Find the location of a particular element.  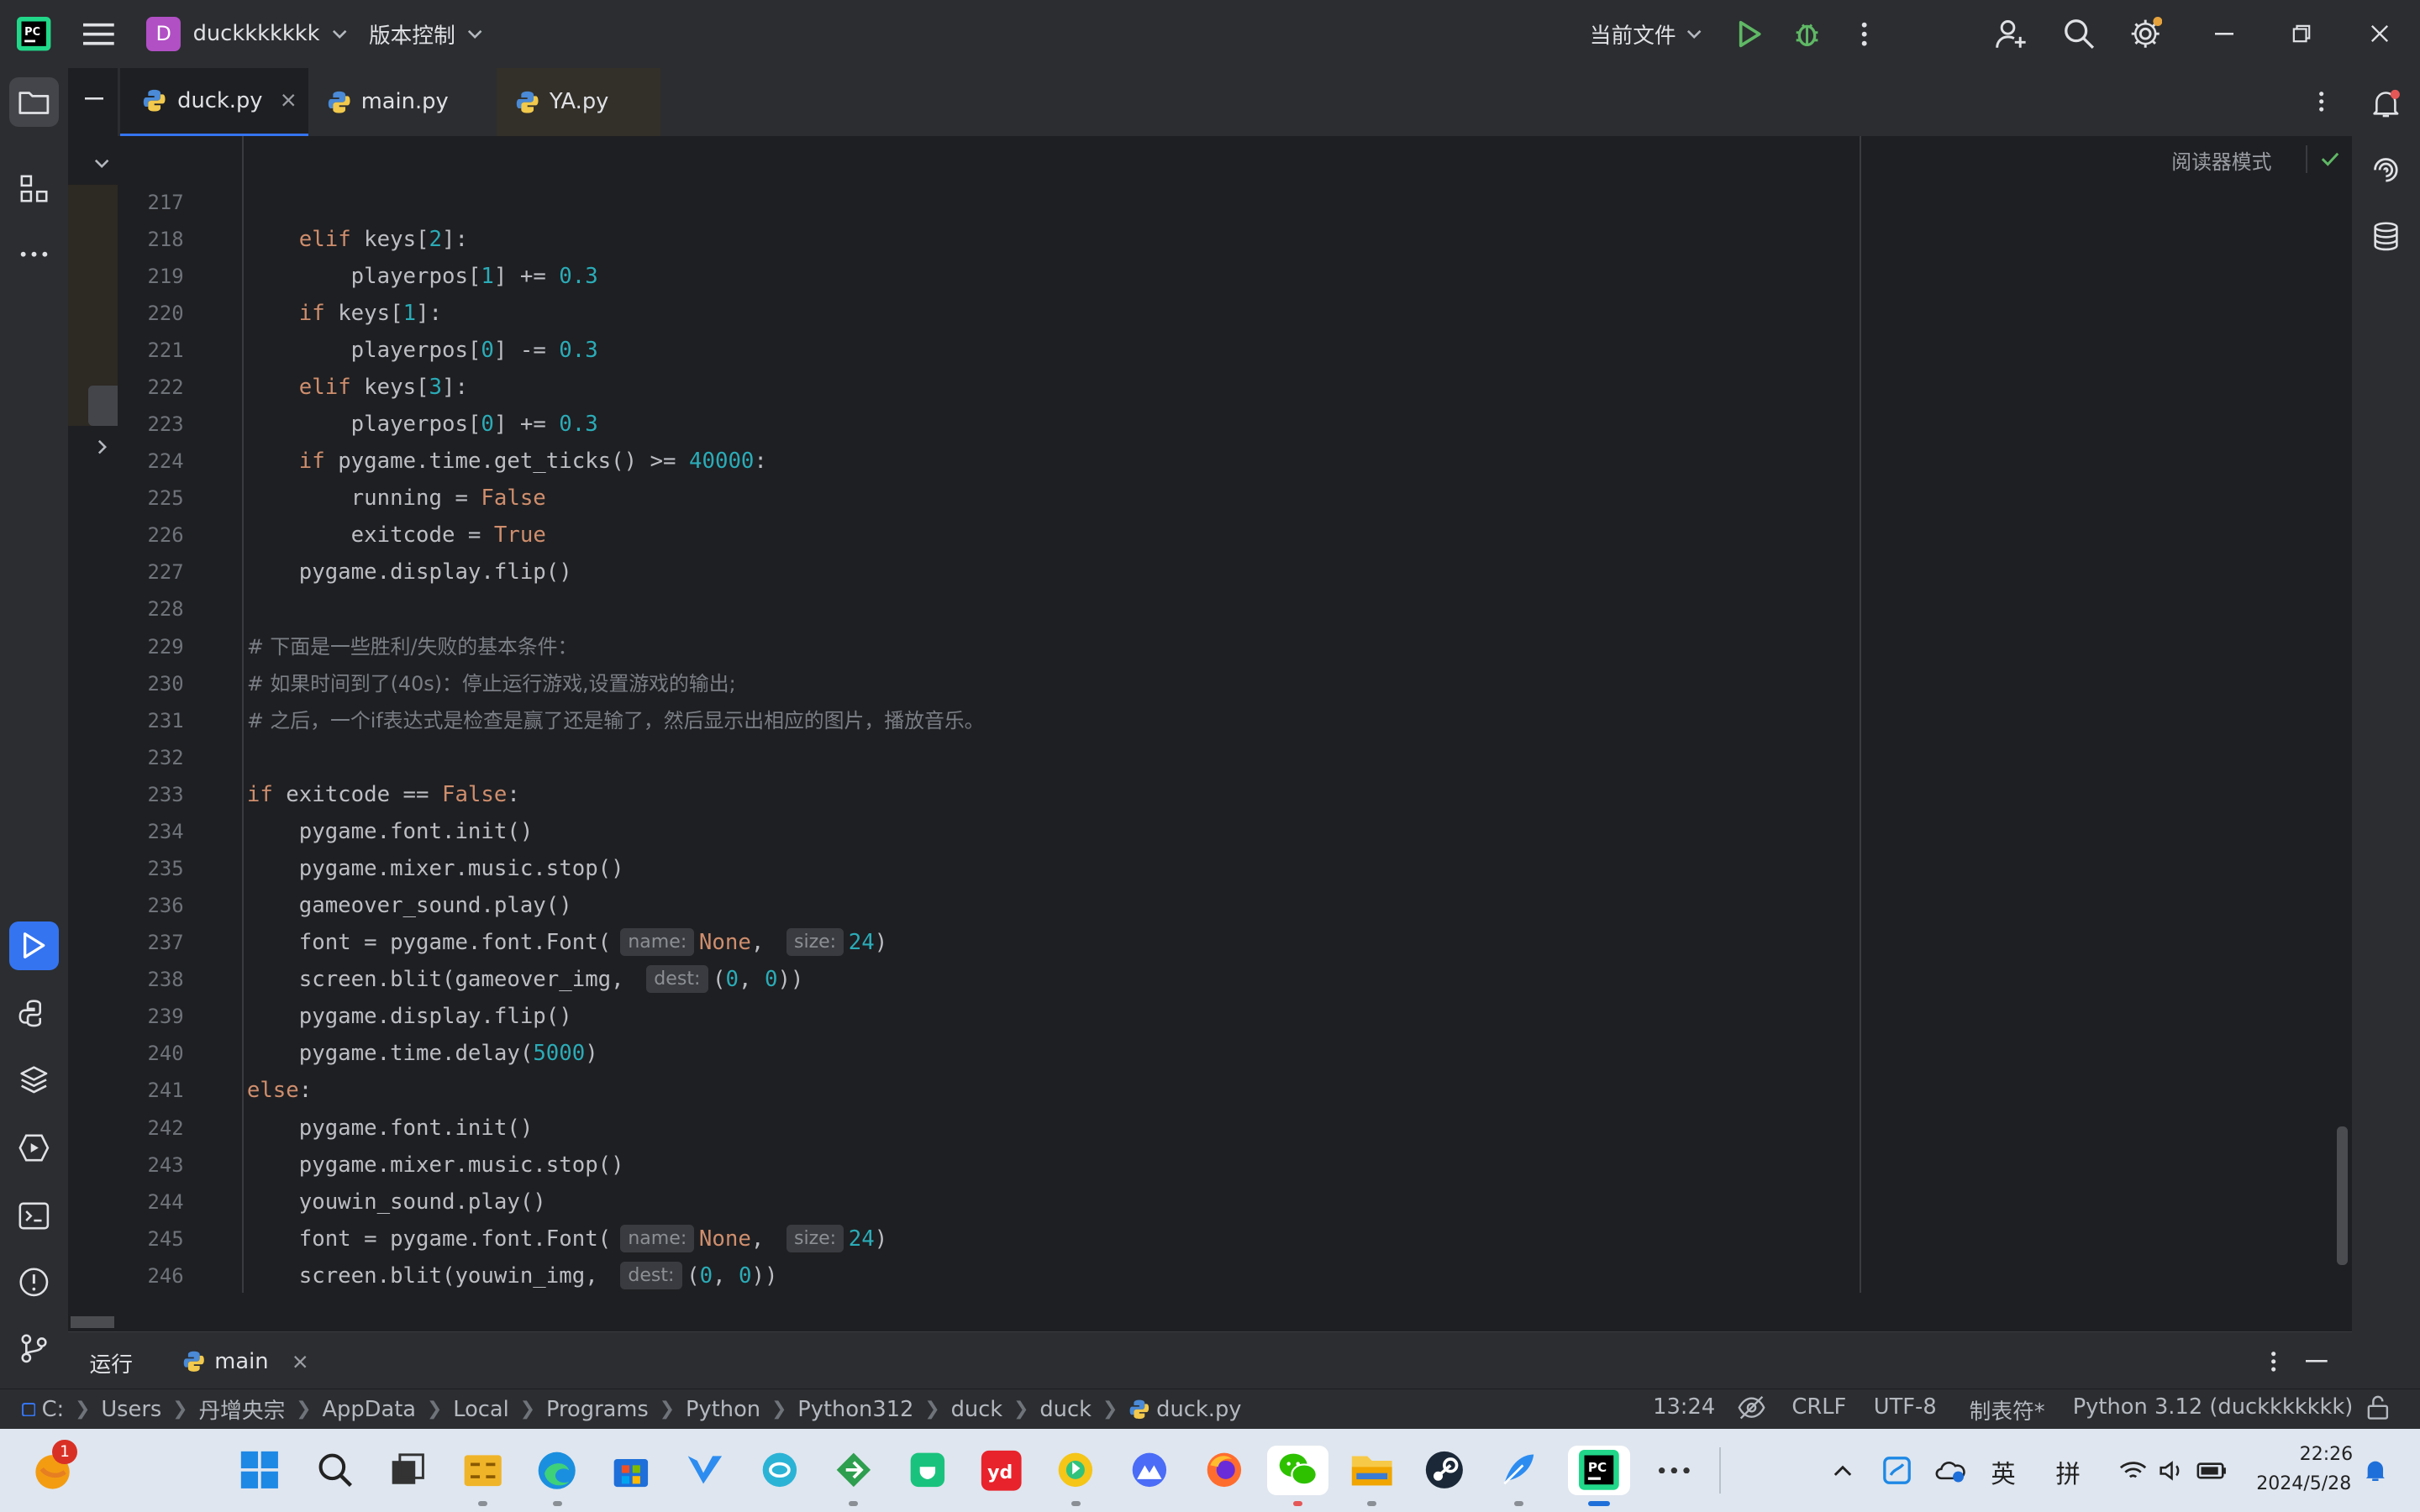

run-tool-icon is located at coordinates (34, 946).